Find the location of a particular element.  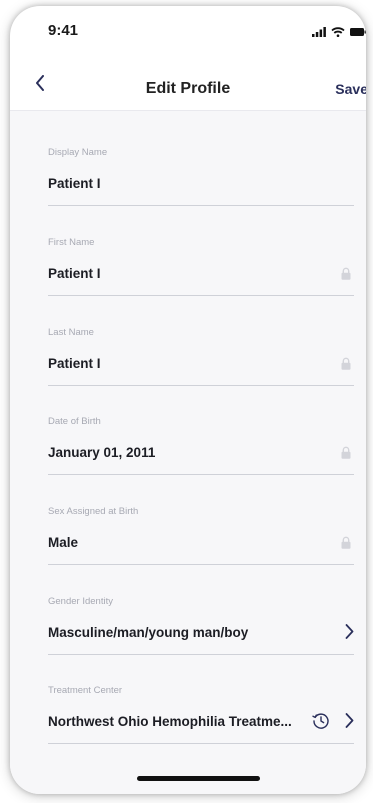

history-clock-icon is located at coordinates (321, 723).